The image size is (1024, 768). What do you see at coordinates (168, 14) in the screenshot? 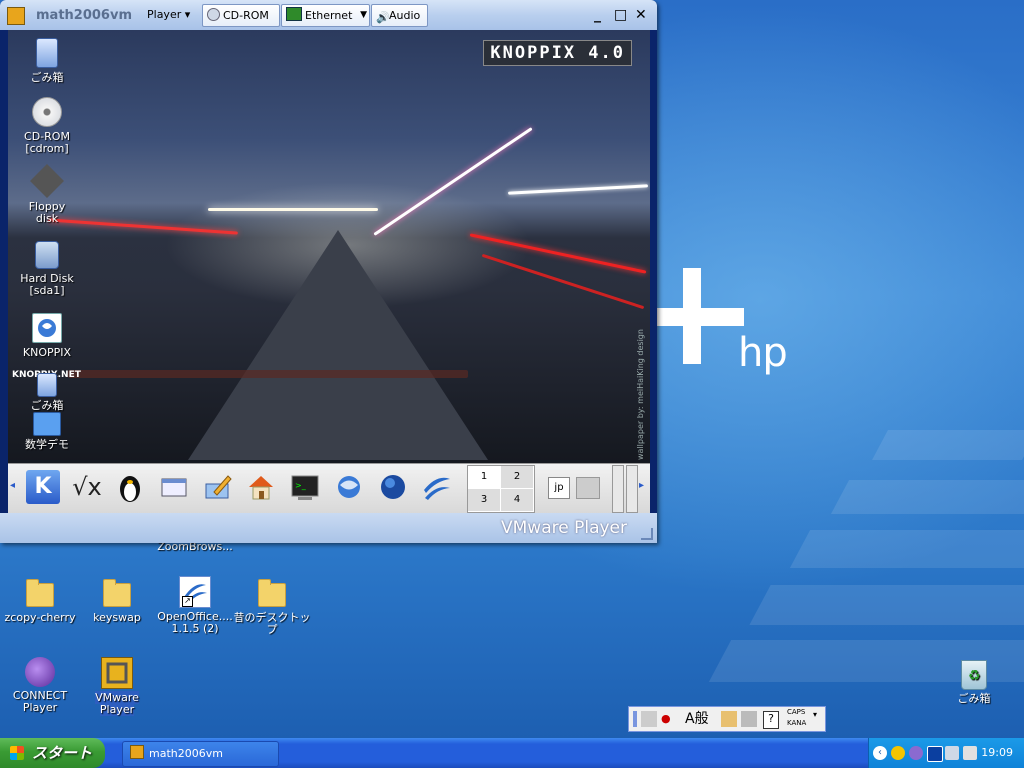
I see `player-menu: Player ▾` at bounding box center [168, 14].